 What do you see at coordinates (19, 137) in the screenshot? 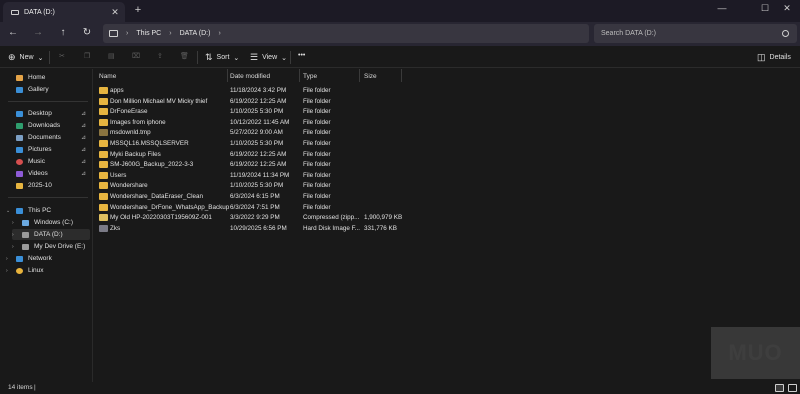
I see `documents-icon` at bounding box center [19, 137].